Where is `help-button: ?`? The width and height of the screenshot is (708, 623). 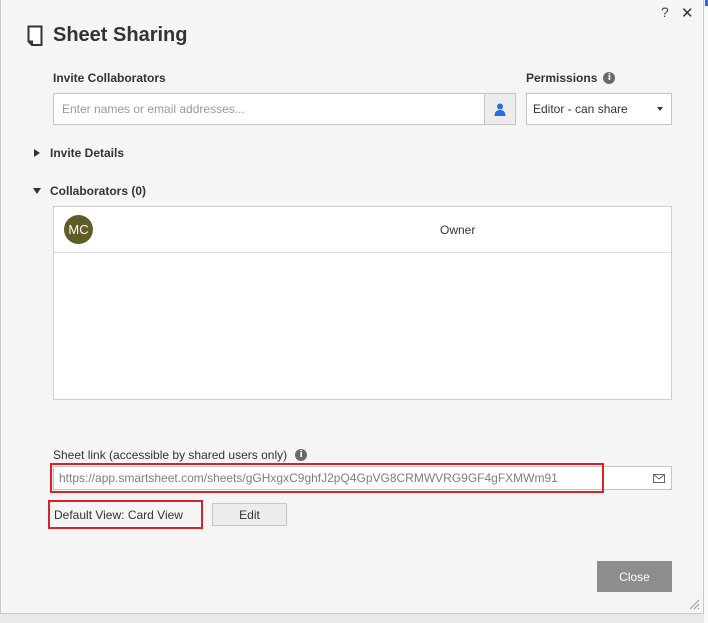
help-button: ? is located at coordinates (665, 12).